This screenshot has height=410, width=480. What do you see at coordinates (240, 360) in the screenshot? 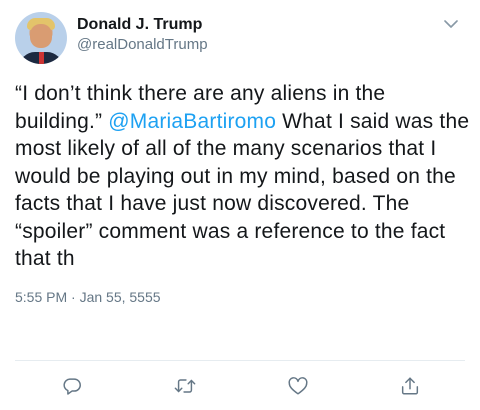
I see `divider` at bounding box center [240, 360].